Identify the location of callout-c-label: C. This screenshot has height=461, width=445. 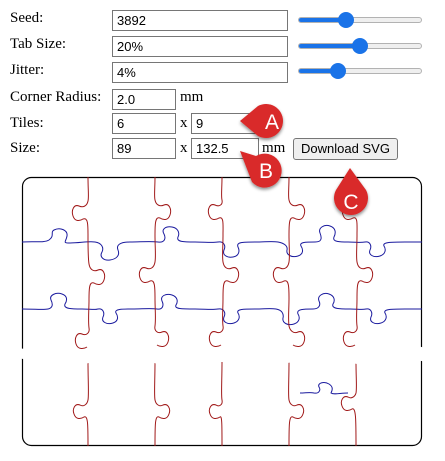
(350, 202).